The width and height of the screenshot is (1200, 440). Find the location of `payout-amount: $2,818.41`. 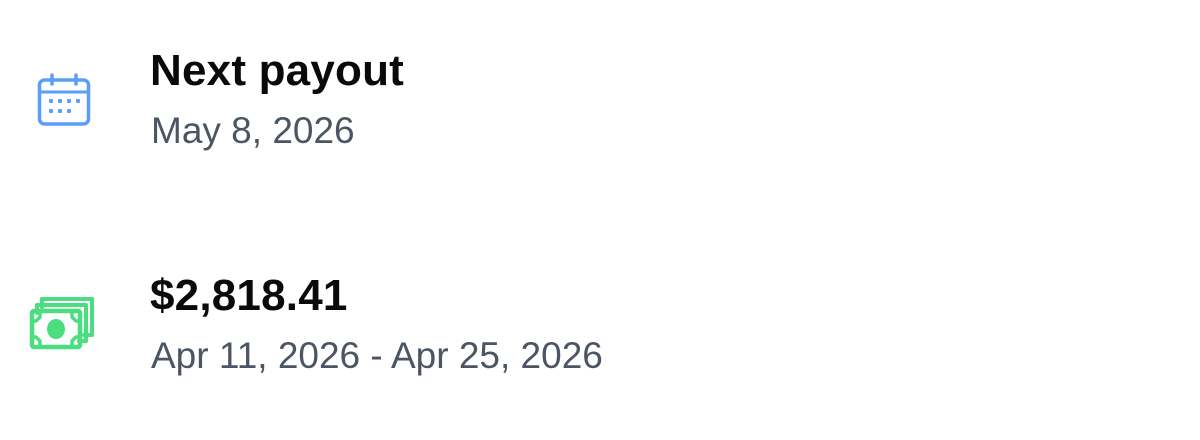

payout-amount: $2,818.41 is located at coordinates (249, 295).